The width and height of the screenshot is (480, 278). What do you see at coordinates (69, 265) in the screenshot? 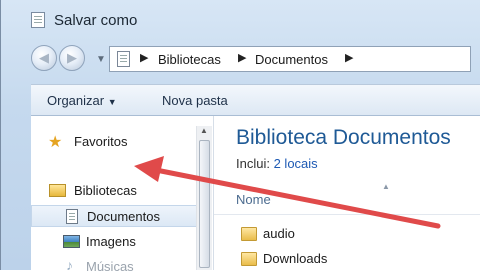
I see `music-icon: ♪` at bounding box center [69, 265].